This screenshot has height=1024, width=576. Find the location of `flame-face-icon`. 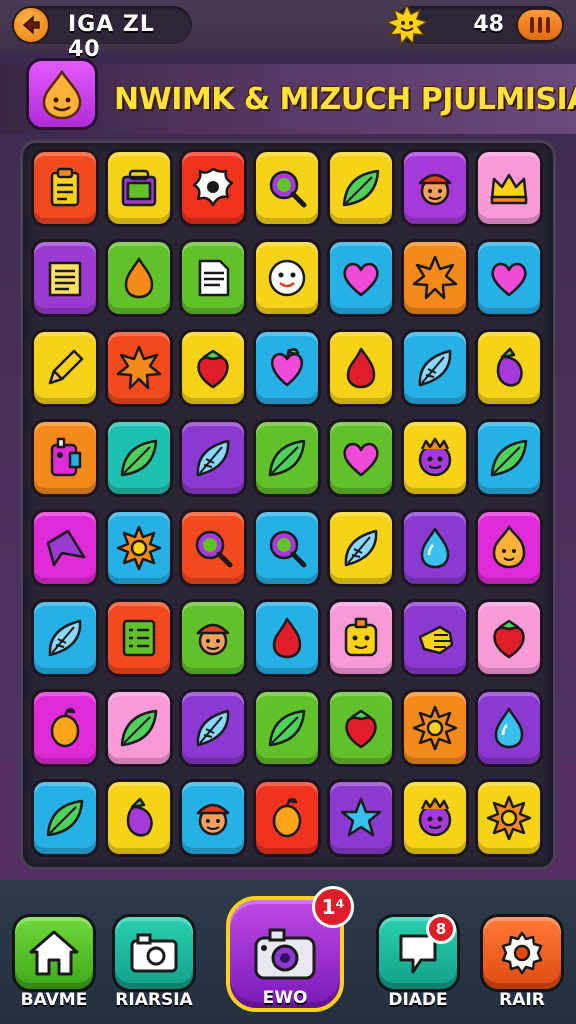

flame-face-icon is located at coordinates (509, 547).